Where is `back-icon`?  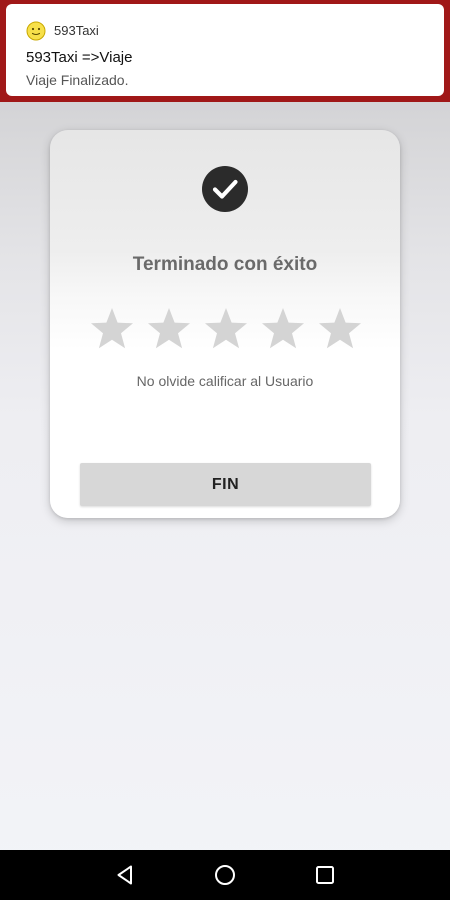
back-icon is located at coordinates (125, 875).